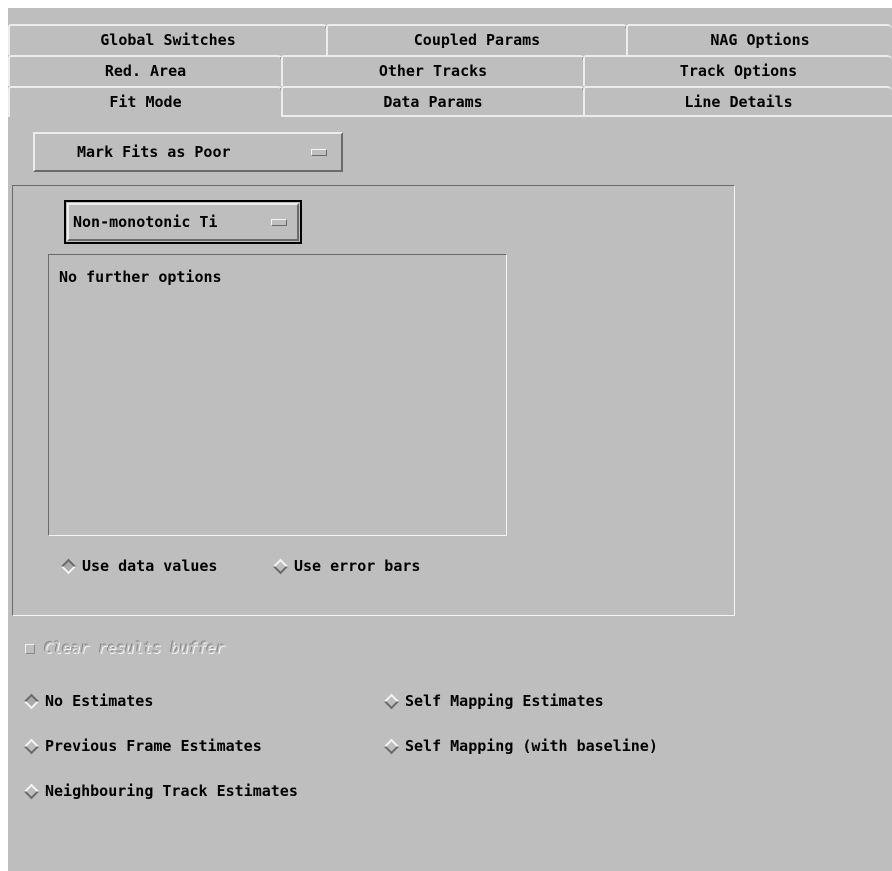 This screenshot has height=871, width=892. Describe the element at coordinates (357, 566) in the screenshot. I see `radio-label: Use error bars` at that location.